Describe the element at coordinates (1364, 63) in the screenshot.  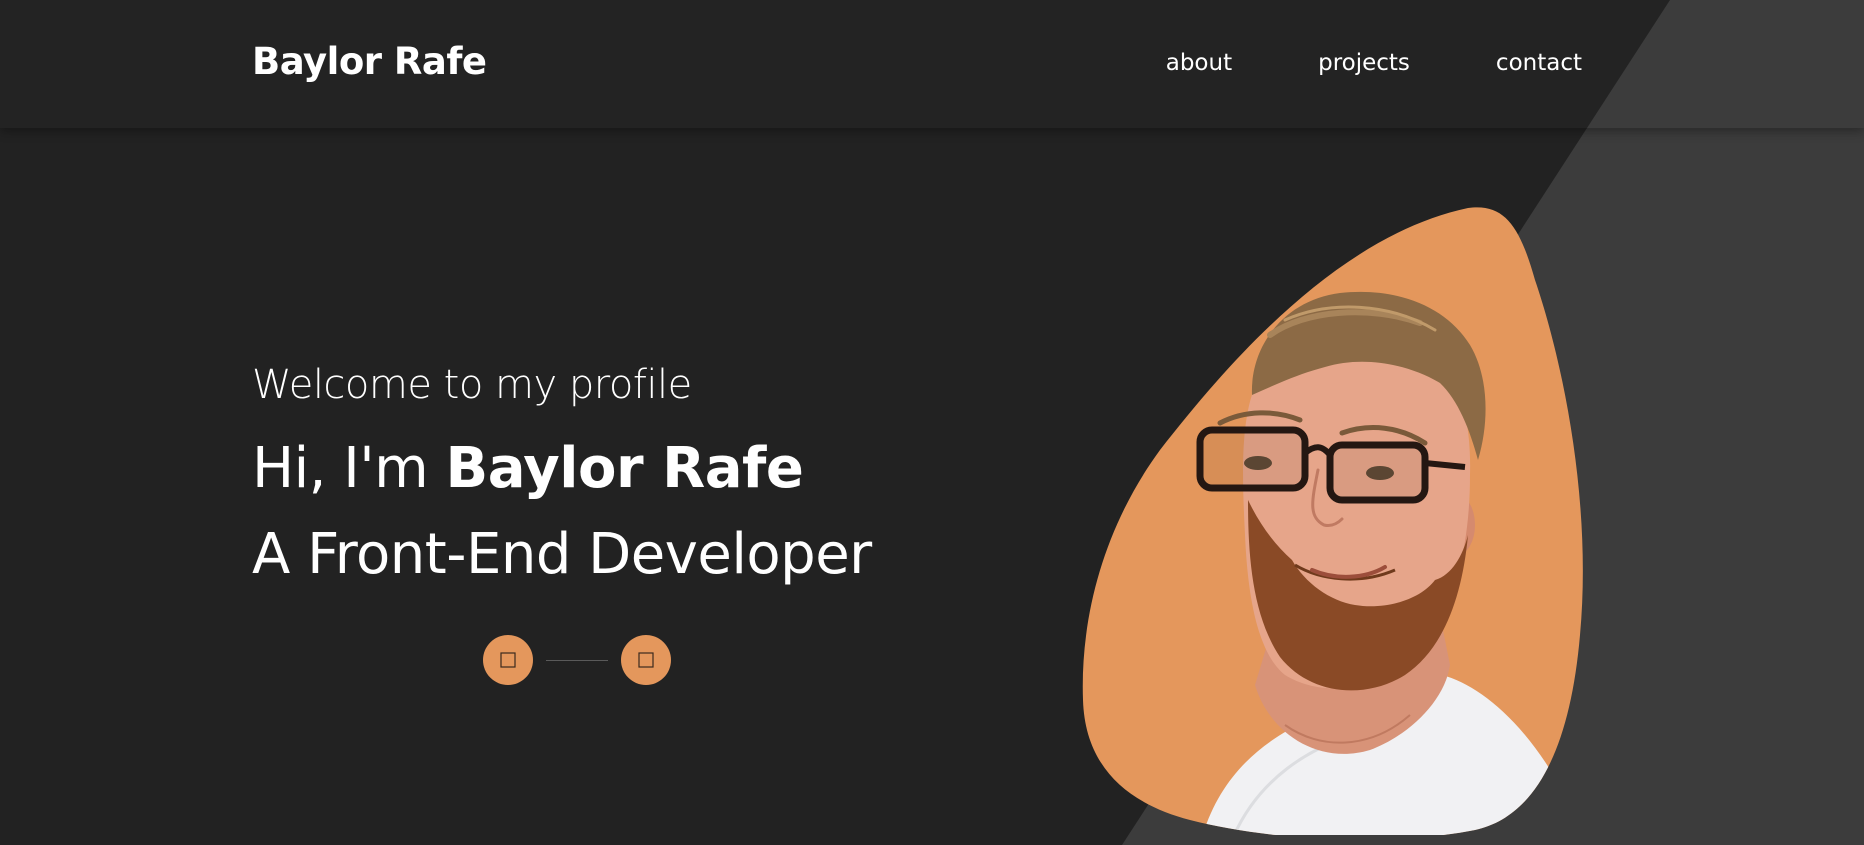
I see `nav-link-projects: projects` at that location.